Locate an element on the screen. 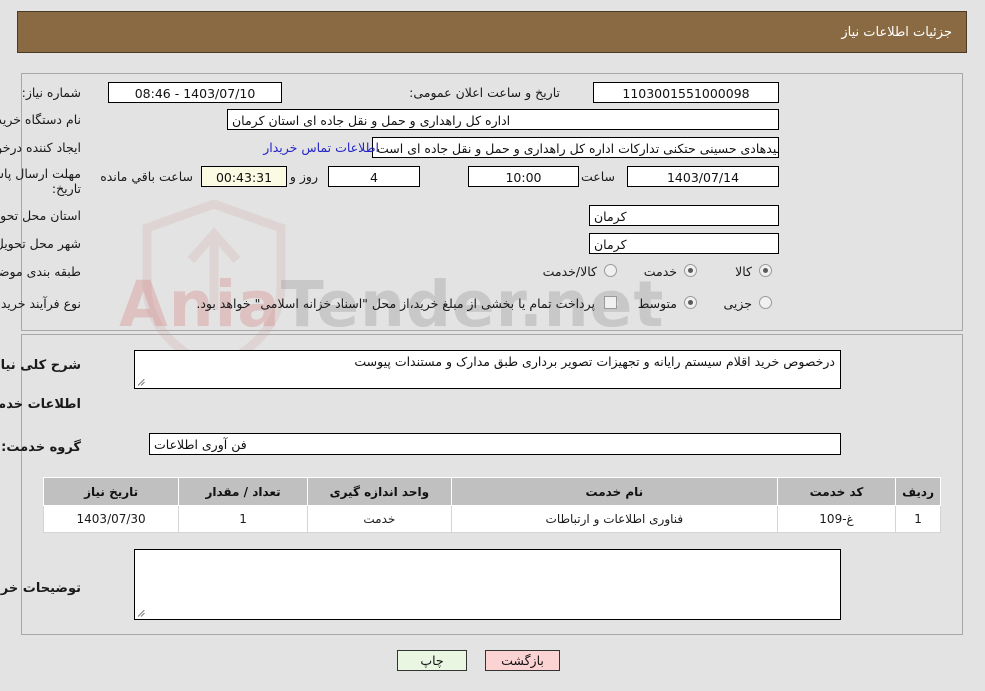 The height and width of the screenshot is (691, 985). deadline-label: مهلت ارسال پاسخ: تا تاریخ: is located at coordinates (41, 181).